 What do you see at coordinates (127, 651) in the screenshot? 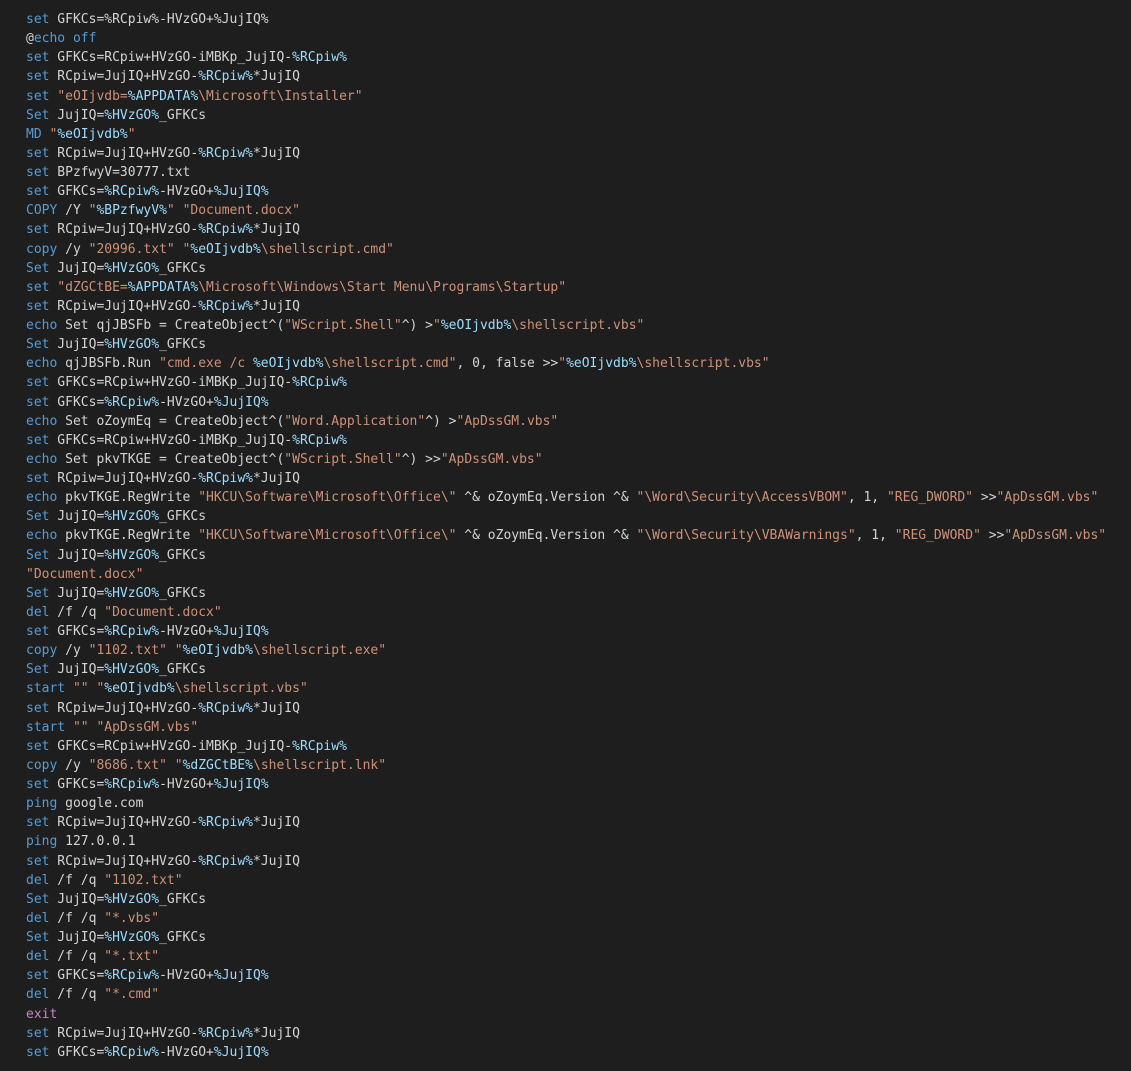
I see `code-token-str: "1102.txt"` at bounding box center [127, 651].